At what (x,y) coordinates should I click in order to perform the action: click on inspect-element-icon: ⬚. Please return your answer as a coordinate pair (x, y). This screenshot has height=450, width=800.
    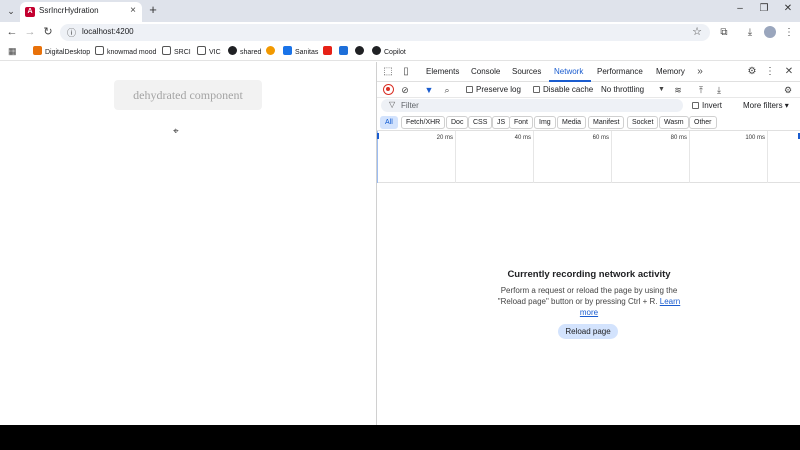
    Looking at the image, I should click on (388, 72).